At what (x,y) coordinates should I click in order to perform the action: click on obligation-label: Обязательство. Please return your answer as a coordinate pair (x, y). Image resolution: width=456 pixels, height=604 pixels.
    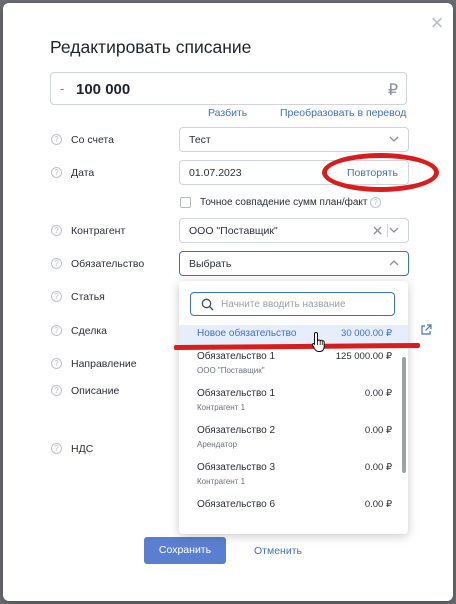
    Looking at the image, I should click on (108, 264).